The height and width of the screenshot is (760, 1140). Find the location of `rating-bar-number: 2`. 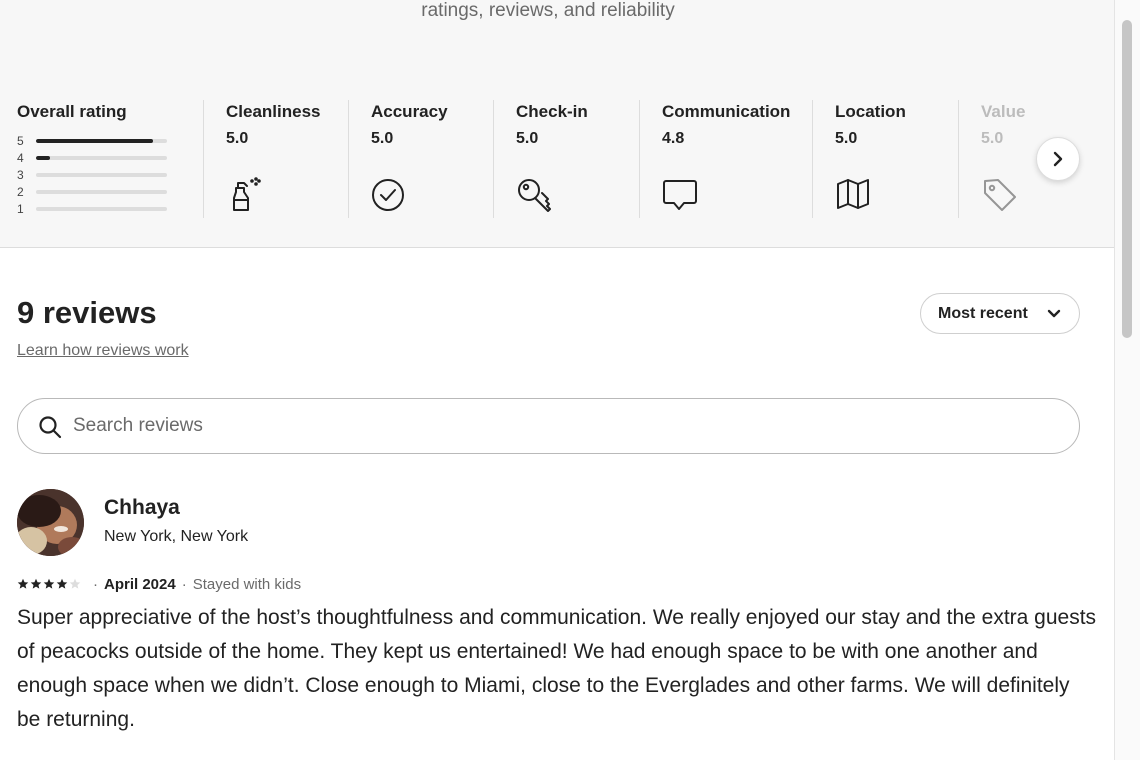

rating-bar-number: 2 is located at coordinates (20, 191).